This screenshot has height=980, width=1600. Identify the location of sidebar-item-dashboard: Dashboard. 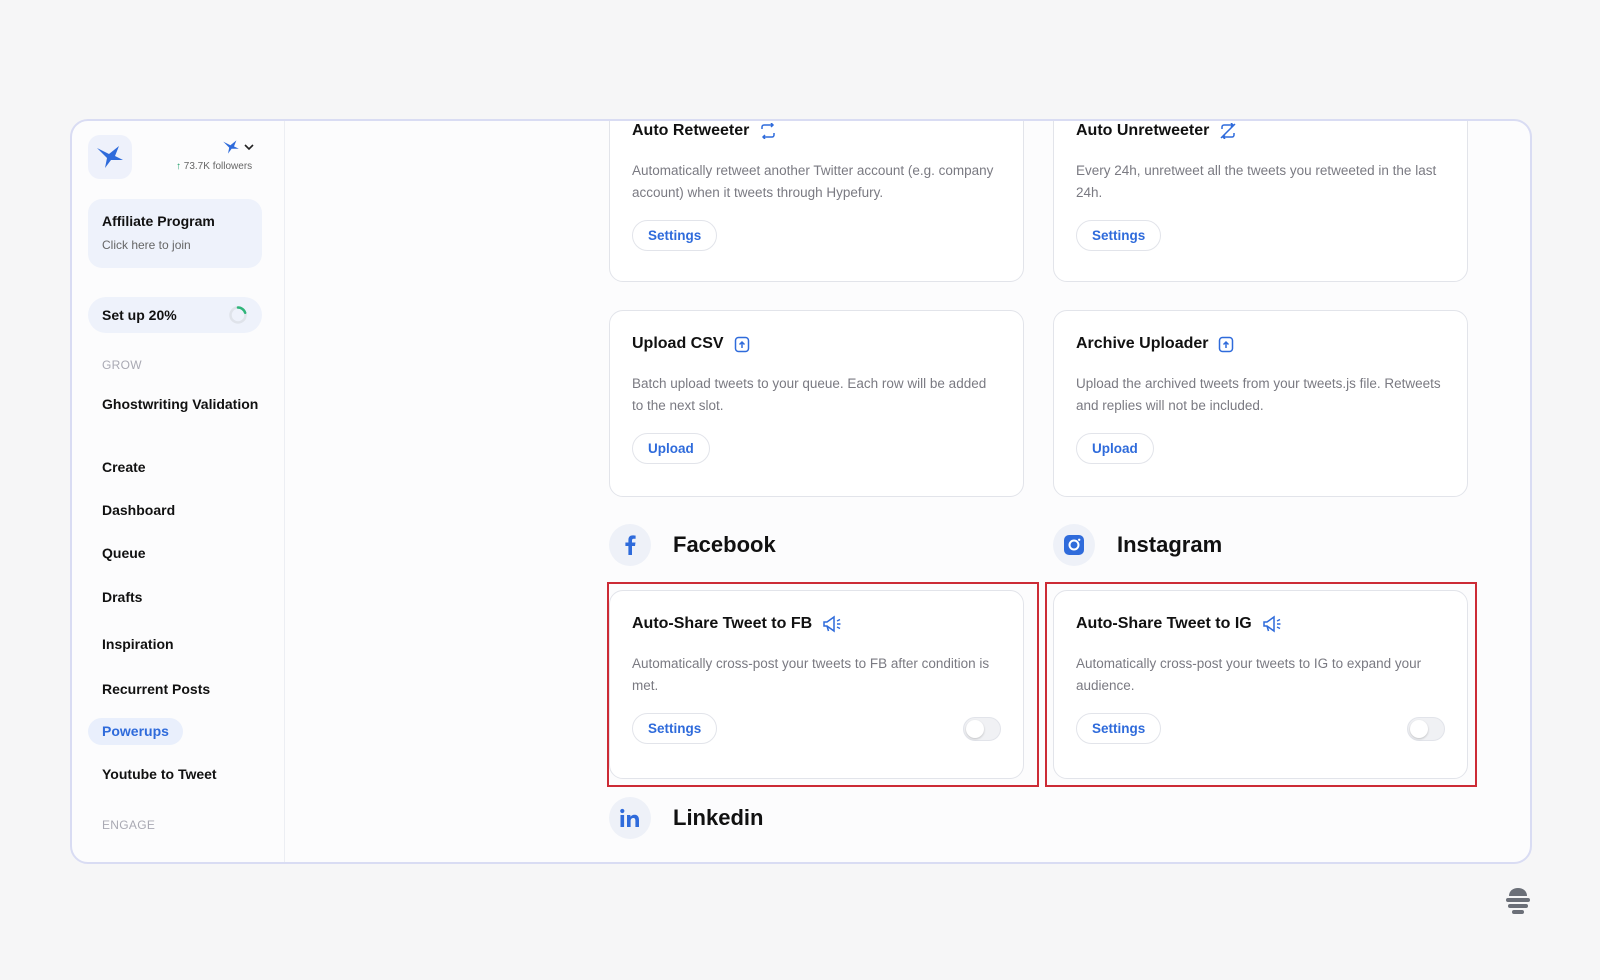
(182, 510).